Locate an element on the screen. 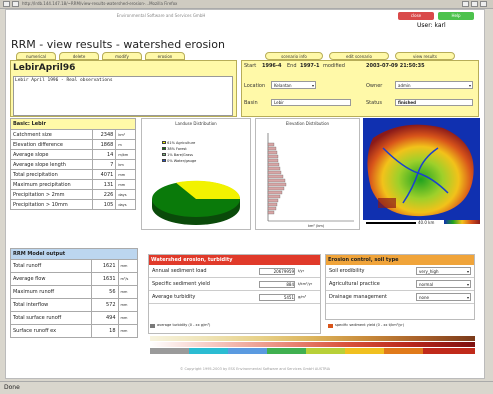 This screenshot has width=493, height=394. dem-map is located at coordinates (421, 169).